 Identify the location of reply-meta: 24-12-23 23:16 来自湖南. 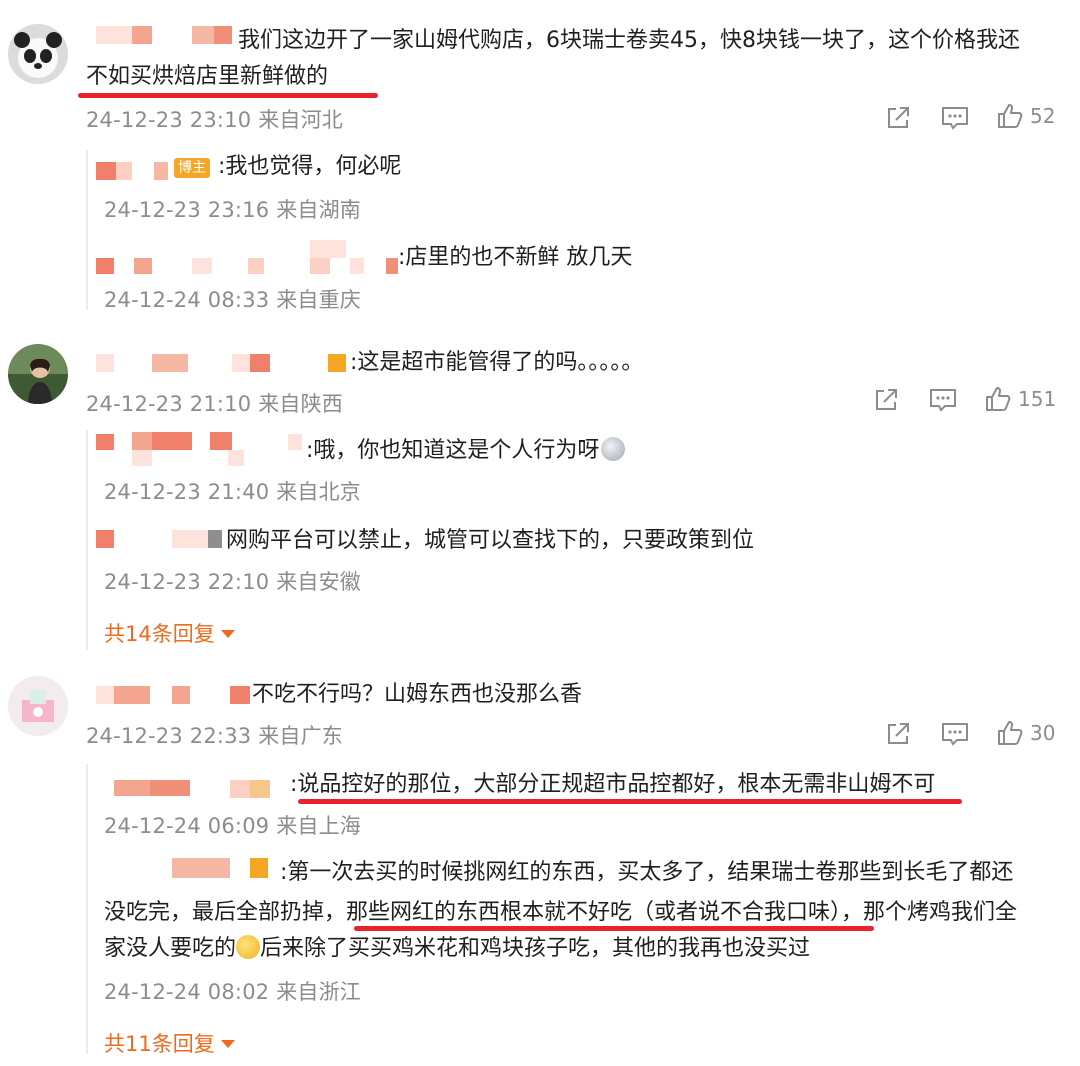
(232, 210).